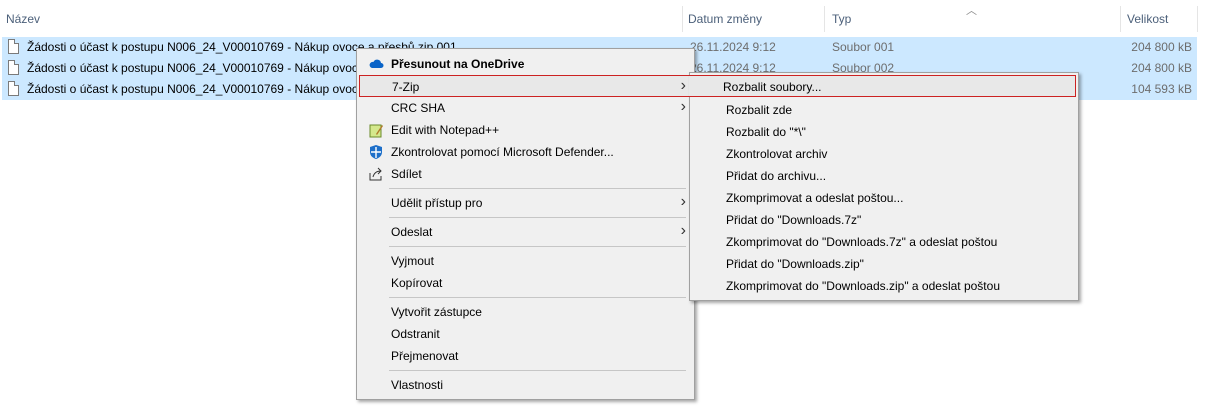 This screenshot has height=411, width=1208. I want to click on file-type: Soubor 001, so click(863, 47).